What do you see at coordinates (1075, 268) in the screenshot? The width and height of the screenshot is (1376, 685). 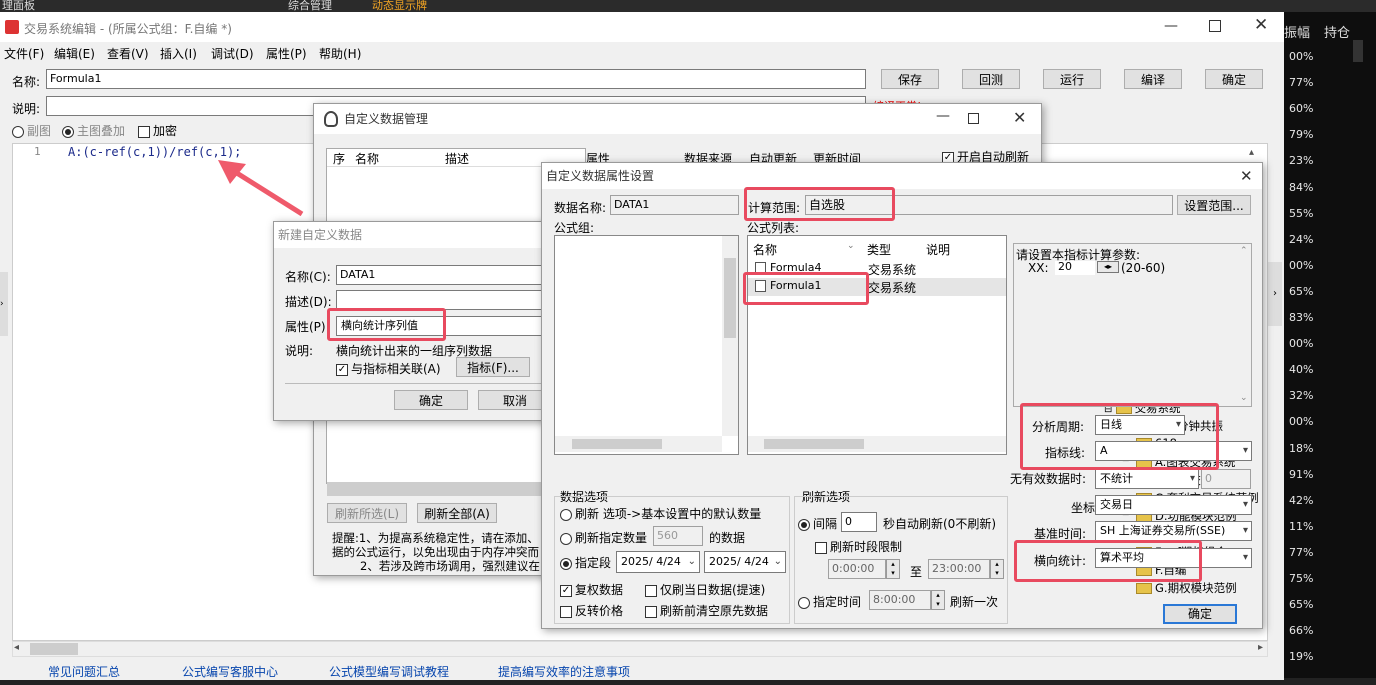 I see `param-value-input: 20` at bounding box center [1075, 268].